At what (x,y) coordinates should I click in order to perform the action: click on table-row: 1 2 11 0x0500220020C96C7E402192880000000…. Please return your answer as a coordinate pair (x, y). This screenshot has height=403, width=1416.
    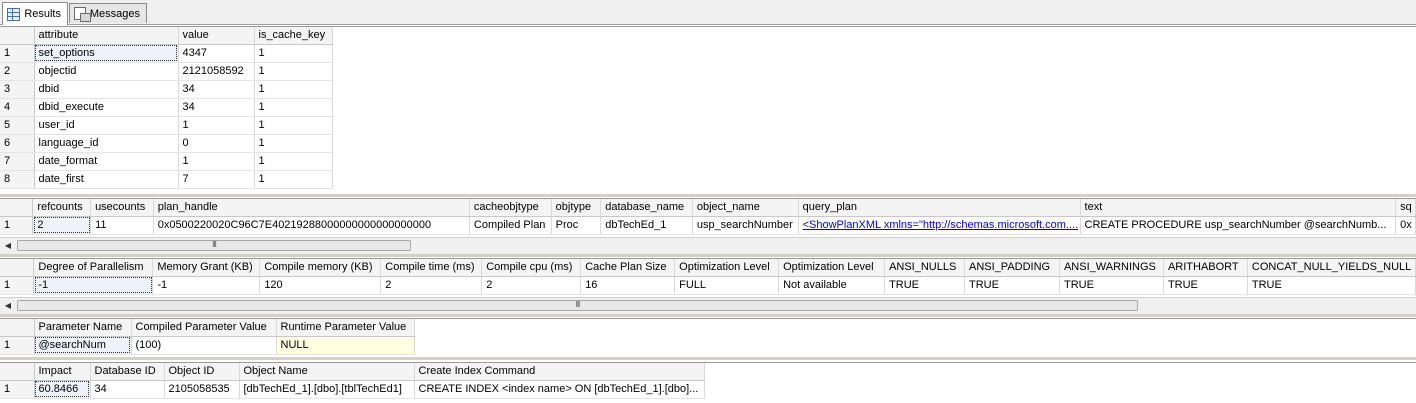
    Looking at the image, I should click on (708, 225).